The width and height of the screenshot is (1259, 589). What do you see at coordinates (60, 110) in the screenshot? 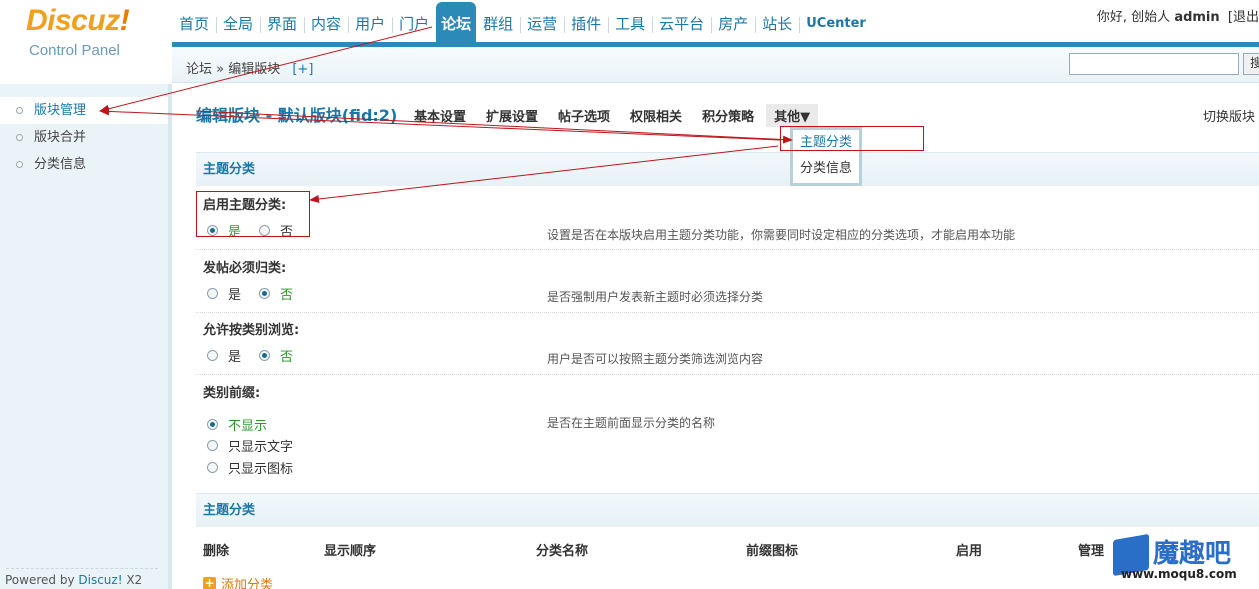
I see `sidebar-item-label: 版块管理` at bounding box center [60, 110].